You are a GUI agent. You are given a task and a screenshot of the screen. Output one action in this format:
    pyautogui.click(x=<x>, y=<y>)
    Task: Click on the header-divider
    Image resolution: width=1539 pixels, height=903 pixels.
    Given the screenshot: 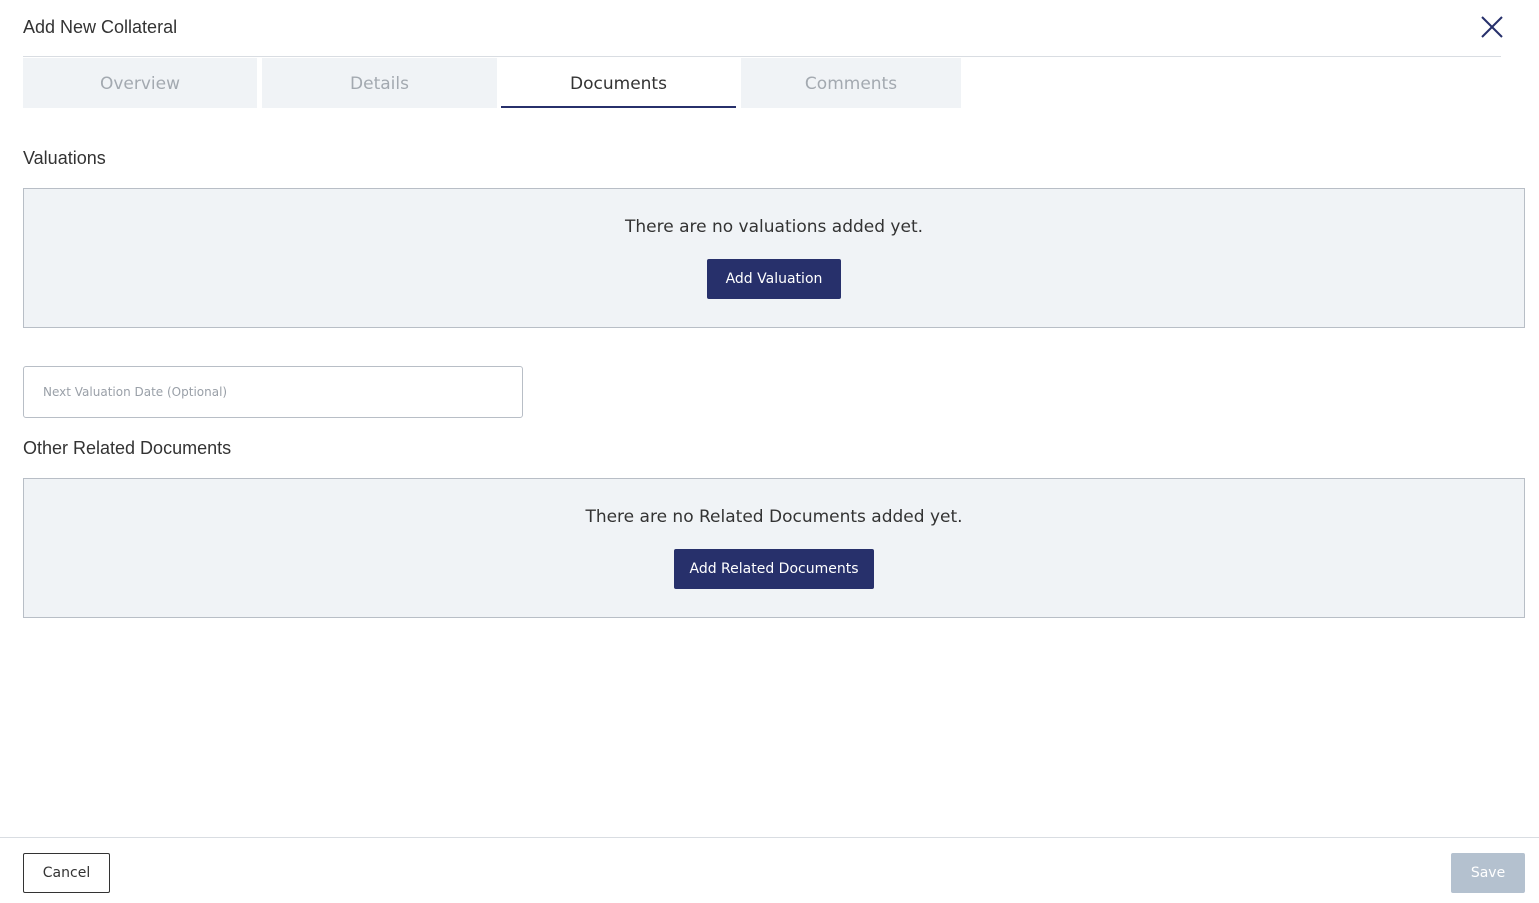 What is the action you would take?
    pyautogui.click(x=762, y=56)
    